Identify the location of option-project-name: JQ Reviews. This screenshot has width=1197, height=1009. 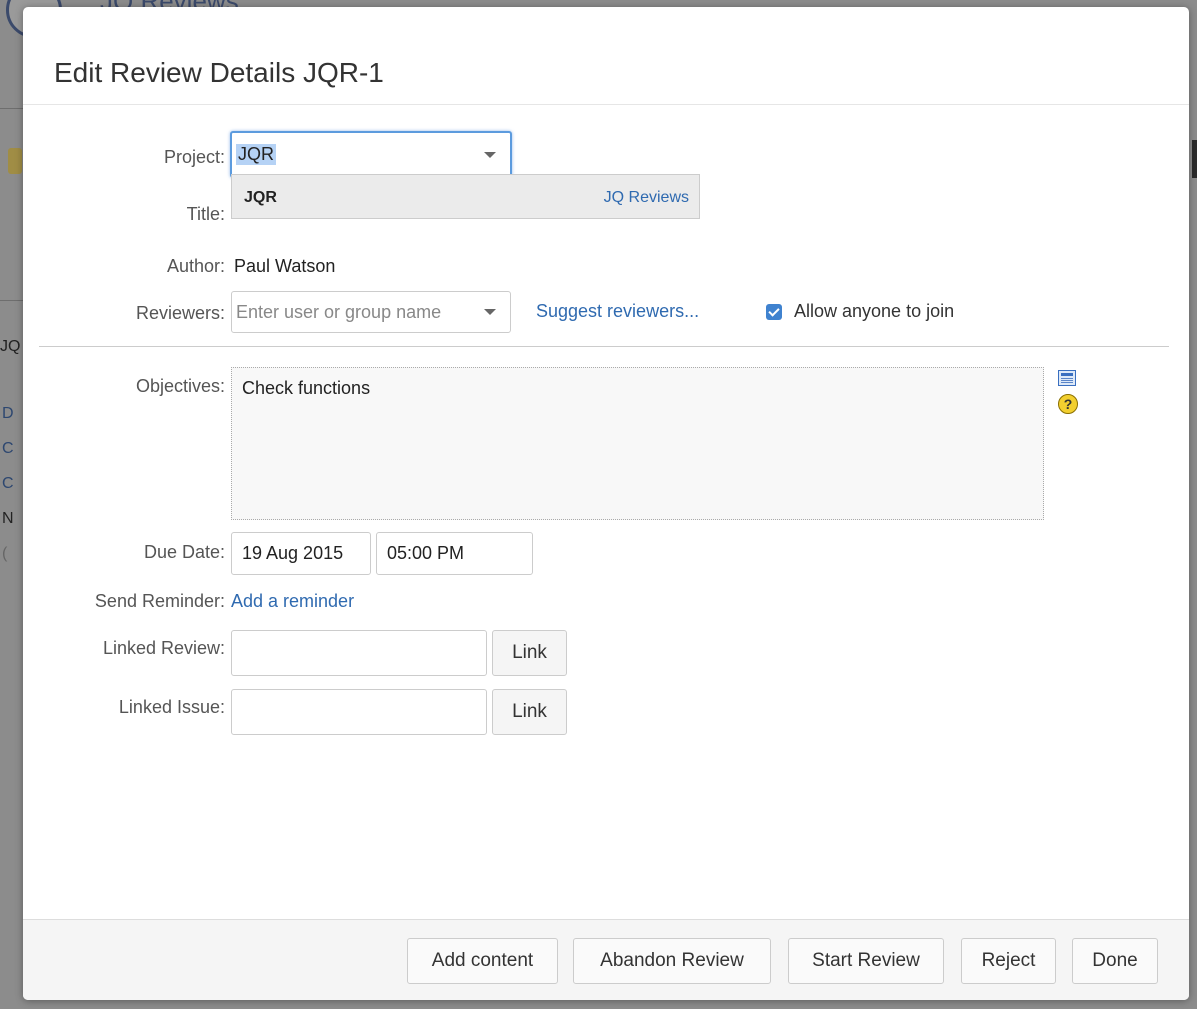
(646, 197).